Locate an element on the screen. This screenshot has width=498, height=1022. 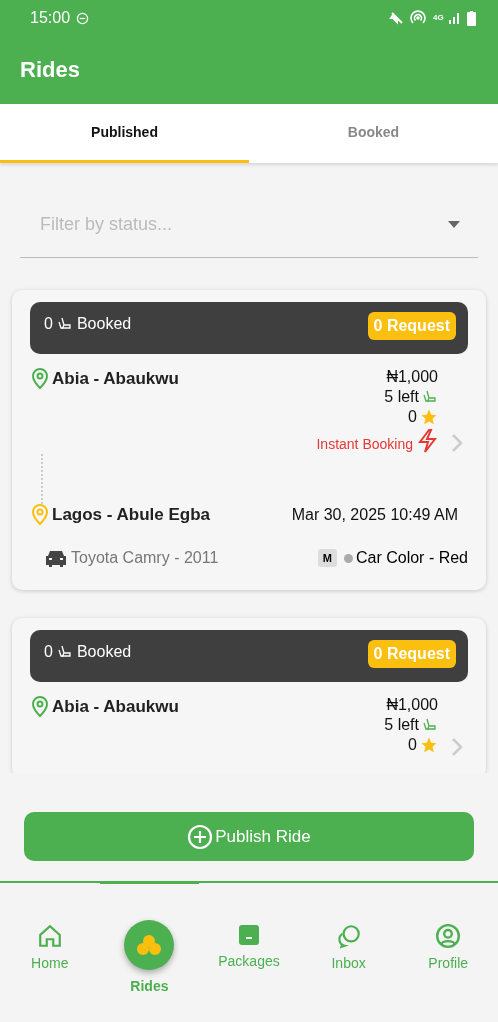
plus-circle-icon is located at coordinates (200, 836).